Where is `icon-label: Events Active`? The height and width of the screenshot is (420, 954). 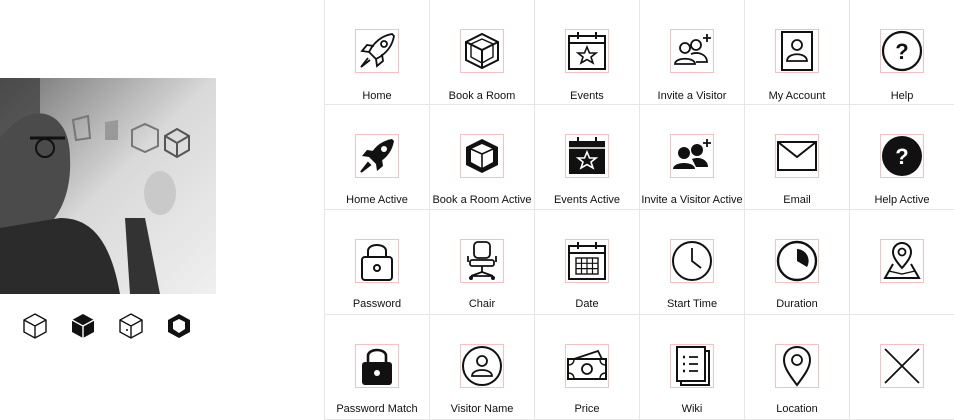
icon-label: Events Active is located at coordinates (587, 200).